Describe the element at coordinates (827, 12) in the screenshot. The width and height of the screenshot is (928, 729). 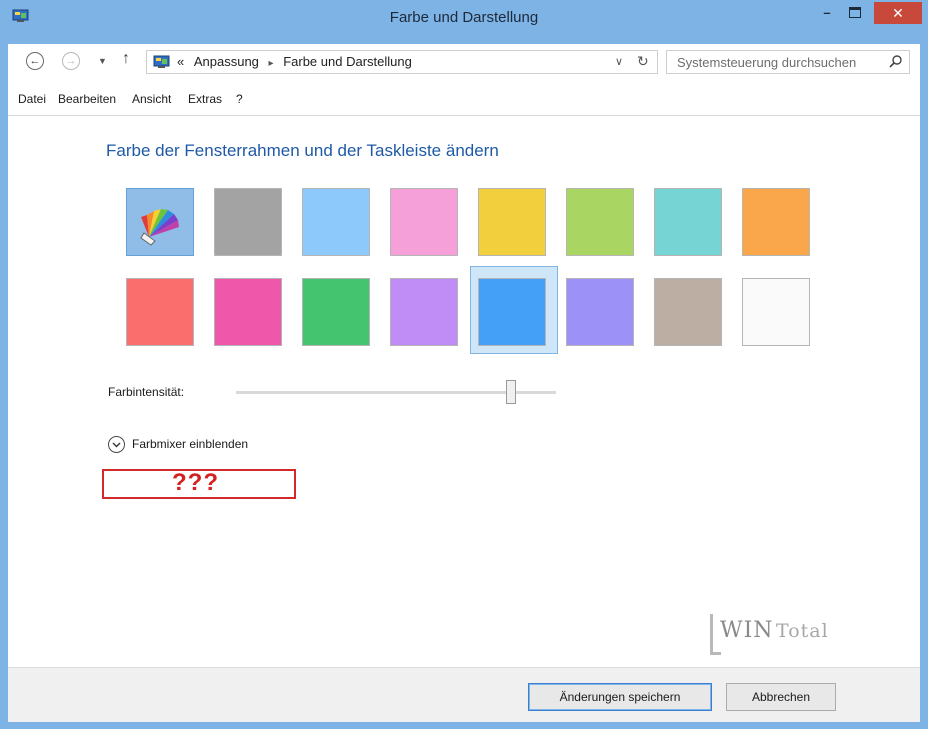
I see `minimize-button: –` at that location.